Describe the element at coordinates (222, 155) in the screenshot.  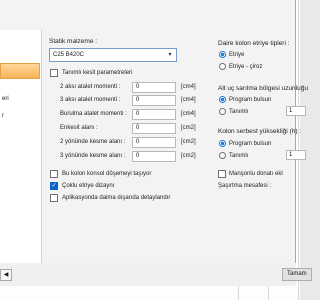
I see `free-height-radio-defined` at that location.